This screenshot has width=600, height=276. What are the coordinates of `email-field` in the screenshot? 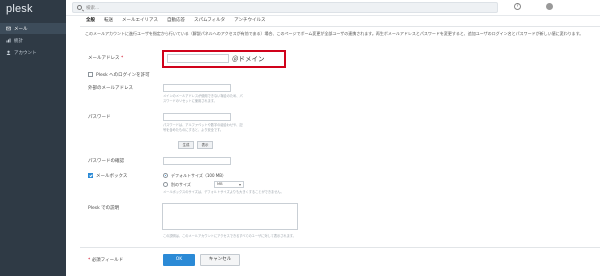 It's located at (198, 58).